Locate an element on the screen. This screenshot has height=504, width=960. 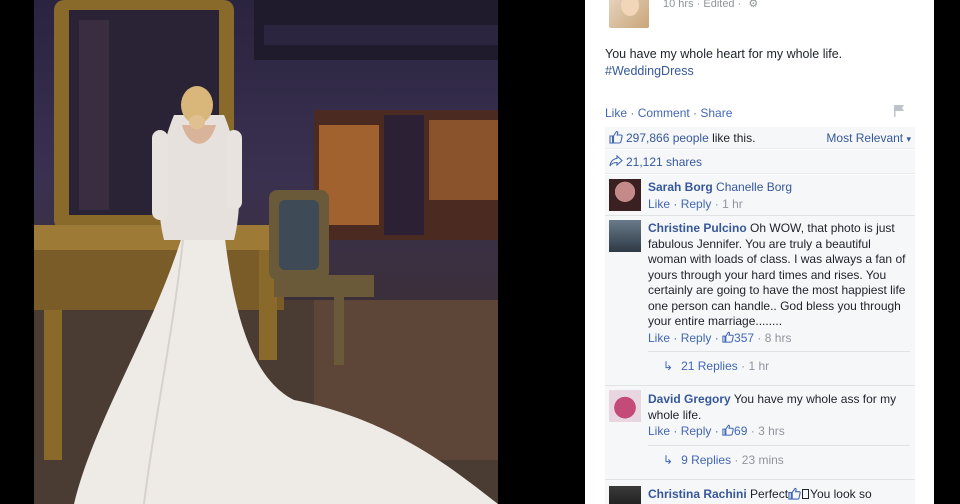
comment-text: You look so is located at coordinates (841, 494).